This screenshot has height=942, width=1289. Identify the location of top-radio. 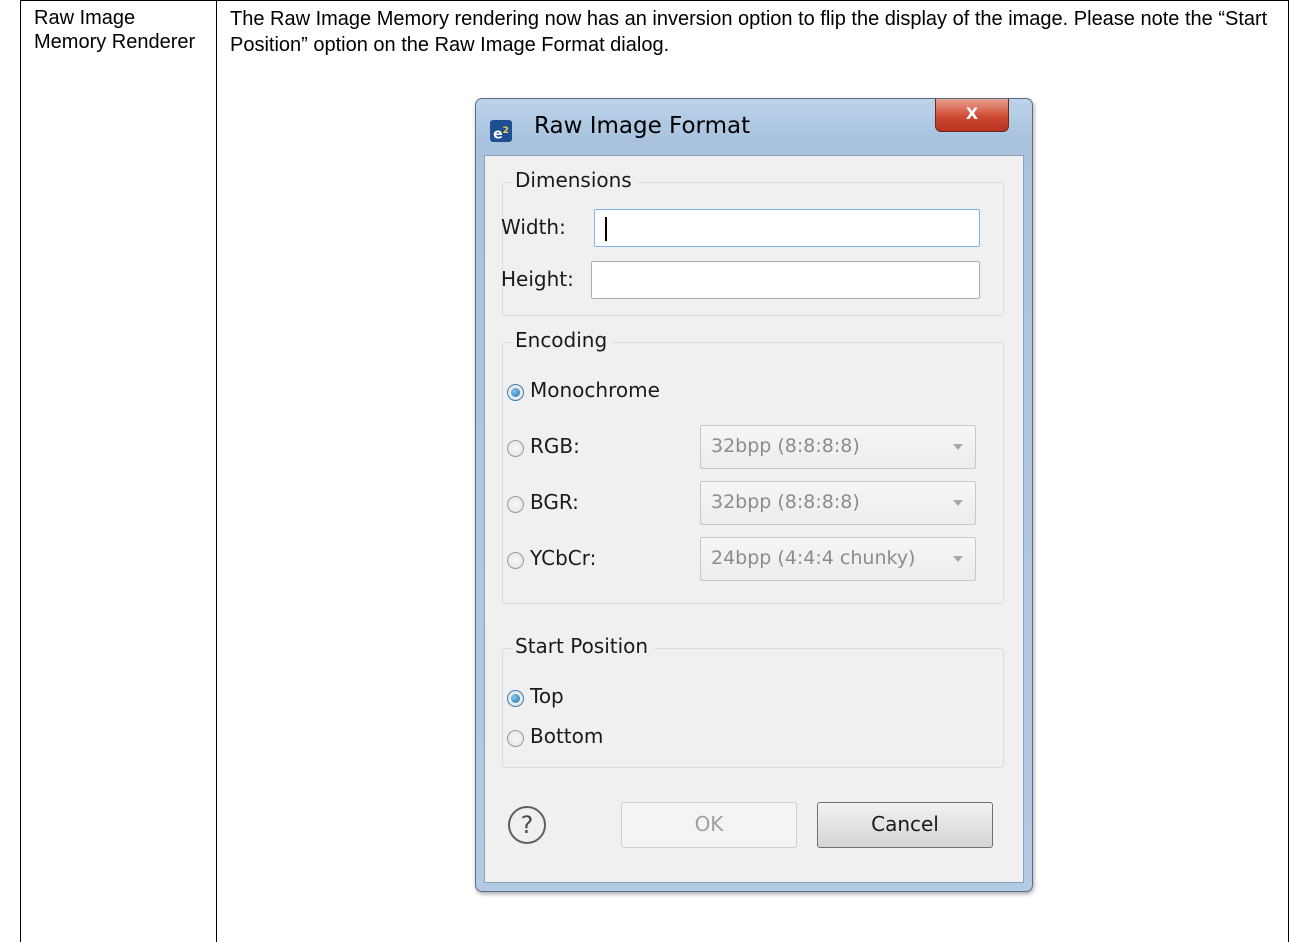
(515, 698).